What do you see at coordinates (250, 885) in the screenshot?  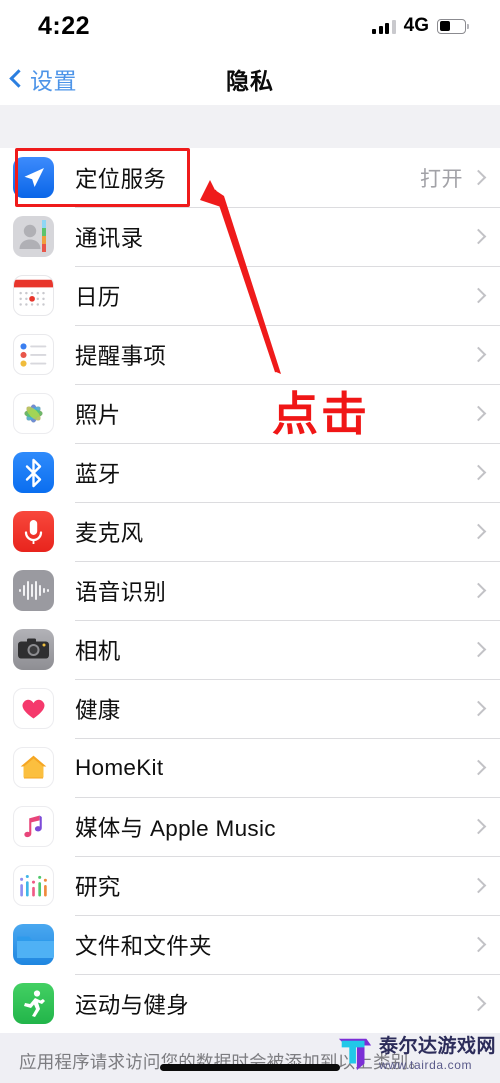 I see `settings-row-research: 研究` at bounding box center [250, 885].